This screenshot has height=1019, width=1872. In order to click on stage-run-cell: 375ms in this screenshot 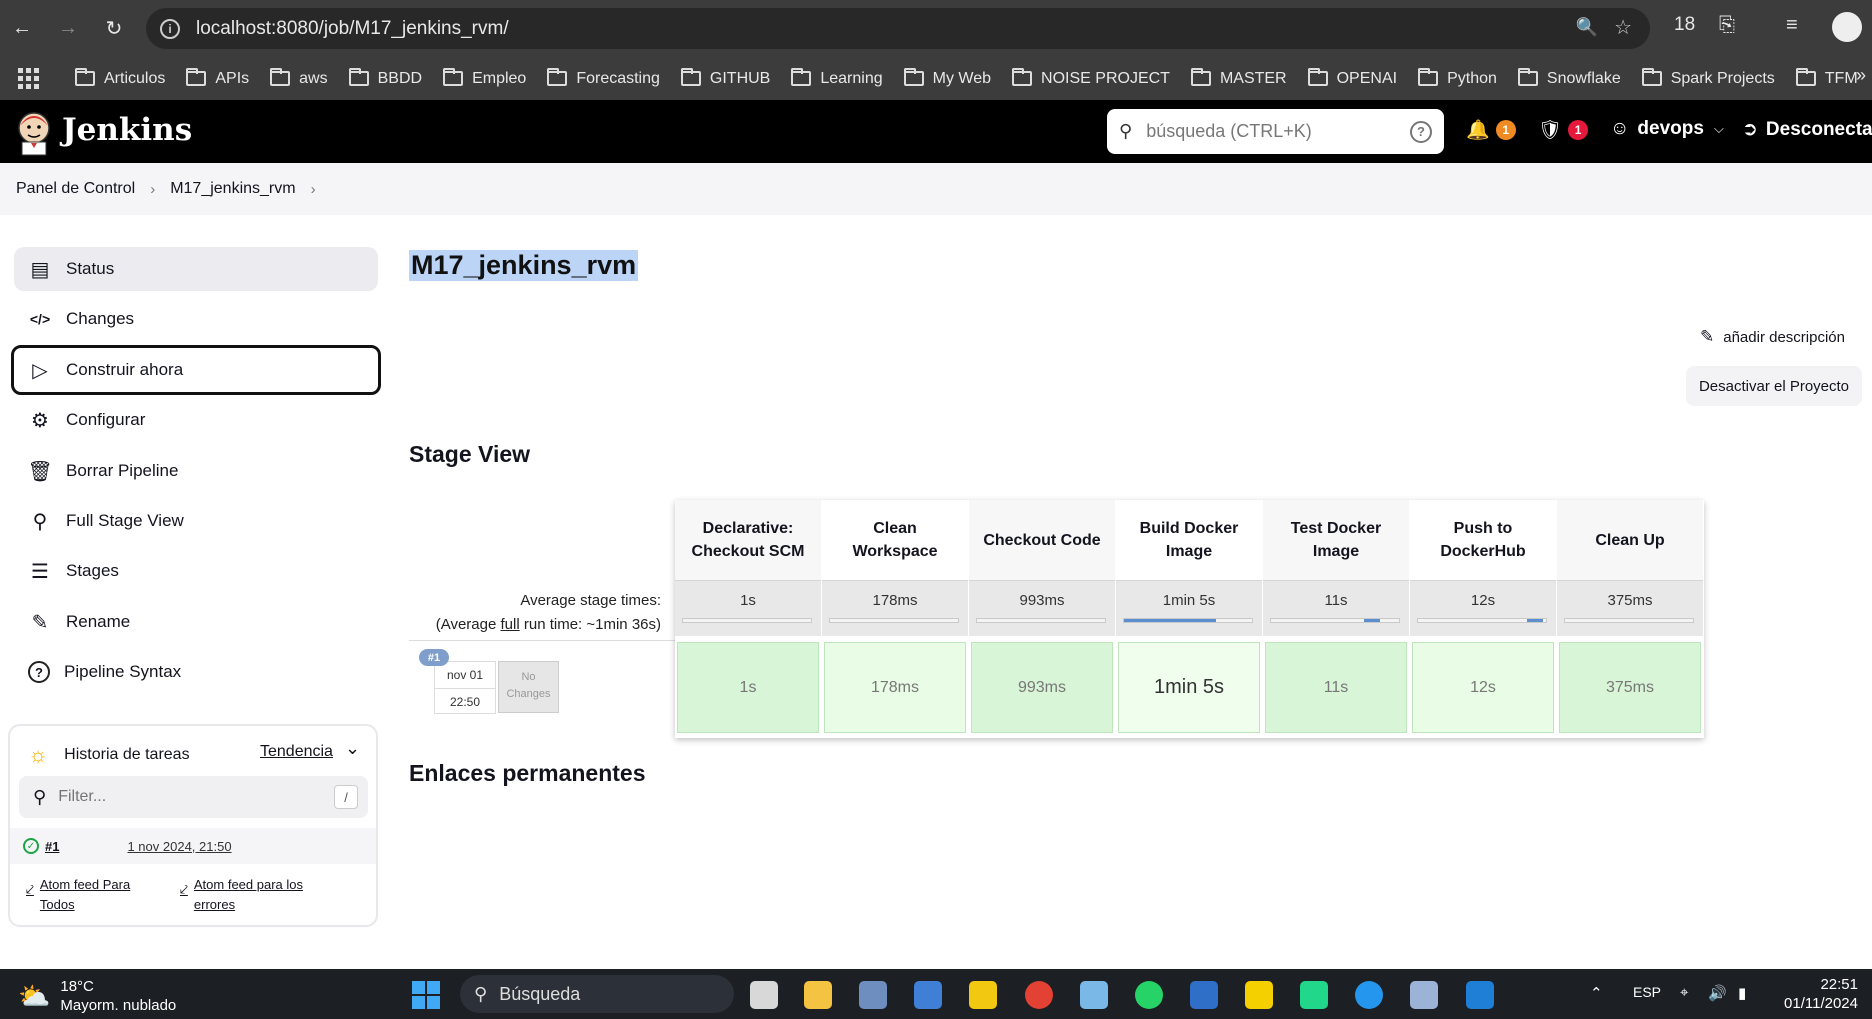, I will do `click(1630, 687)`.